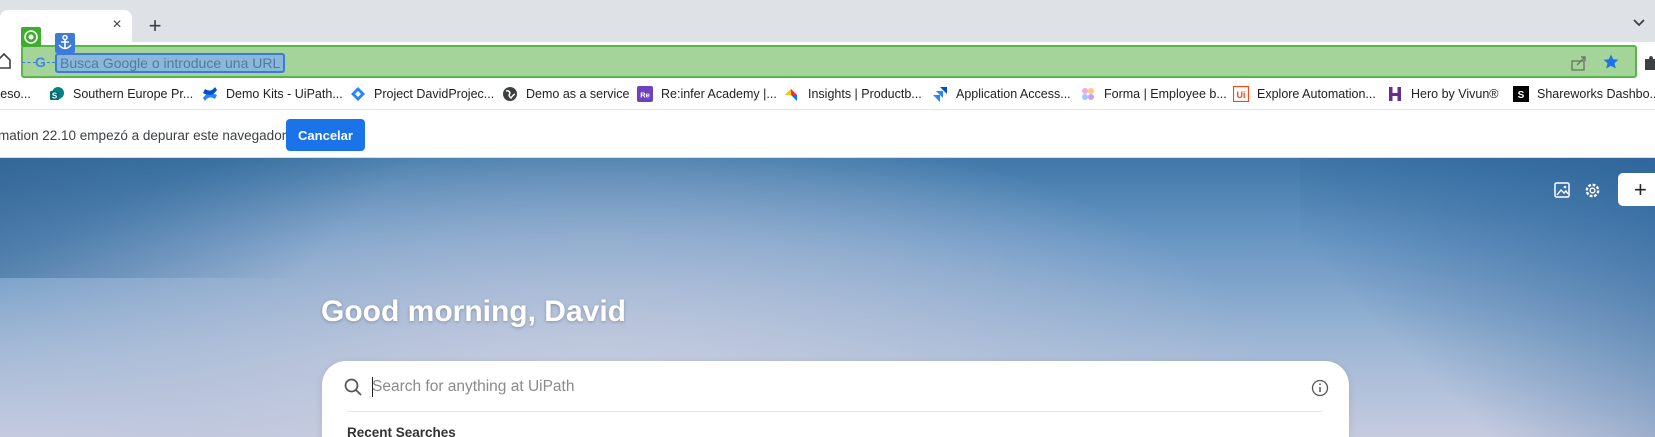 This screenshot has width=1655, height=437. Describe the element at coordinates (210, 94) in the screenshot. I see `confluence-icon` at that location.